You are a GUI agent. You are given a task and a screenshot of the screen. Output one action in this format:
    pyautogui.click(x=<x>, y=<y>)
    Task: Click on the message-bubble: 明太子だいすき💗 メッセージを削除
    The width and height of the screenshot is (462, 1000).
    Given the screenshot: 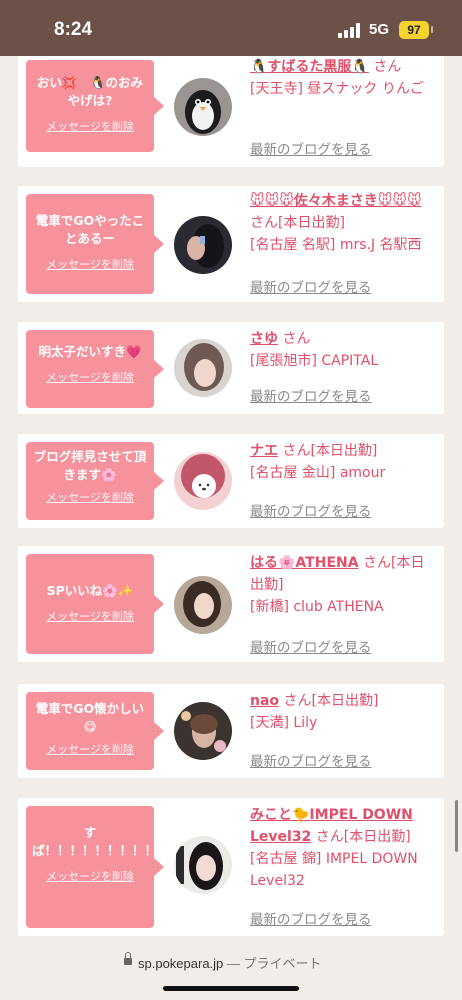 What is the action you would take?
    pyautogui.click(x=95, y=369)
    